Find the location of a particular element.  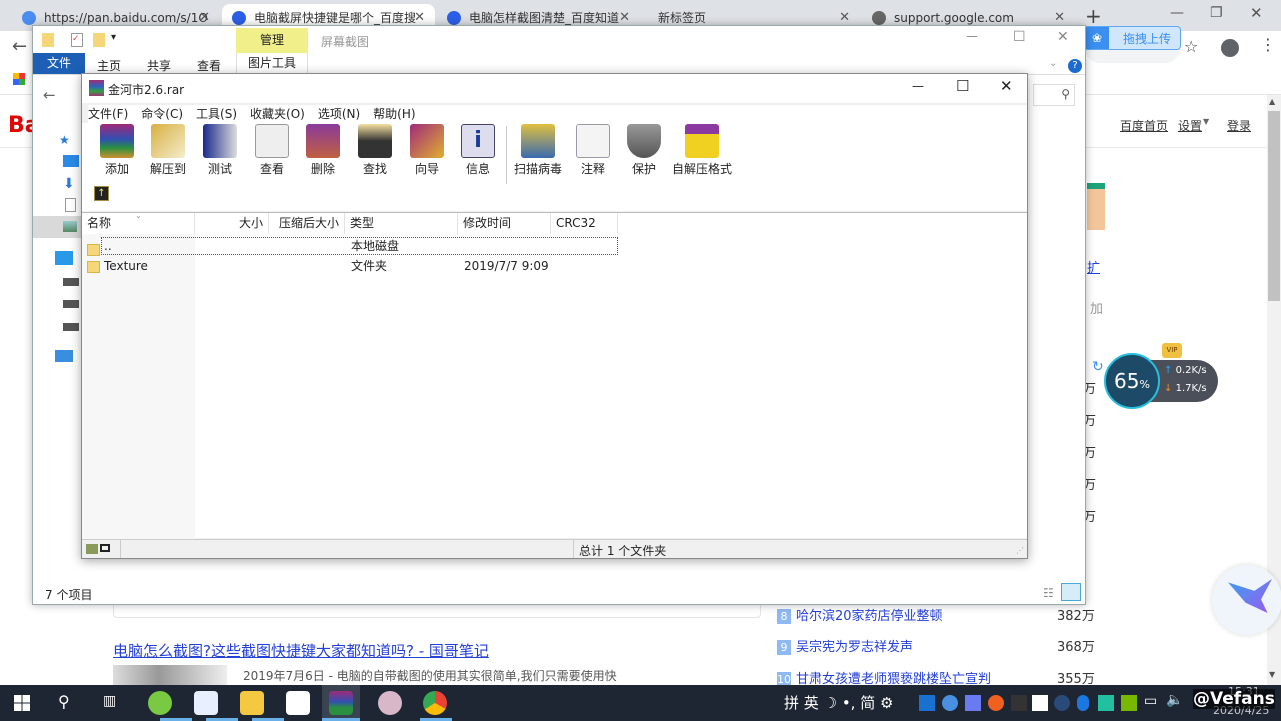

chrome-icon is located at coordinates (435, 703).